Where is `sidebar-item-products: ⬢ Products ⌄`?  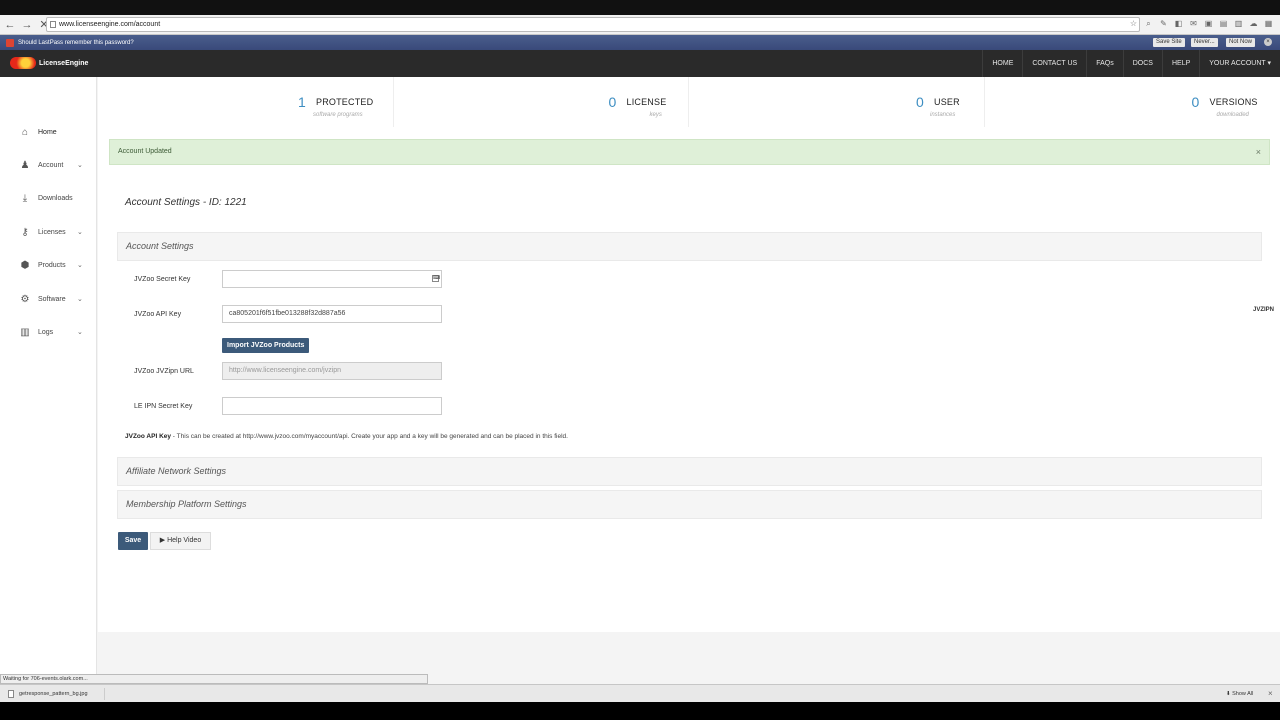 sidebar-item-products: ⬢ Products ⌄ is located at coordinates (48, 265).